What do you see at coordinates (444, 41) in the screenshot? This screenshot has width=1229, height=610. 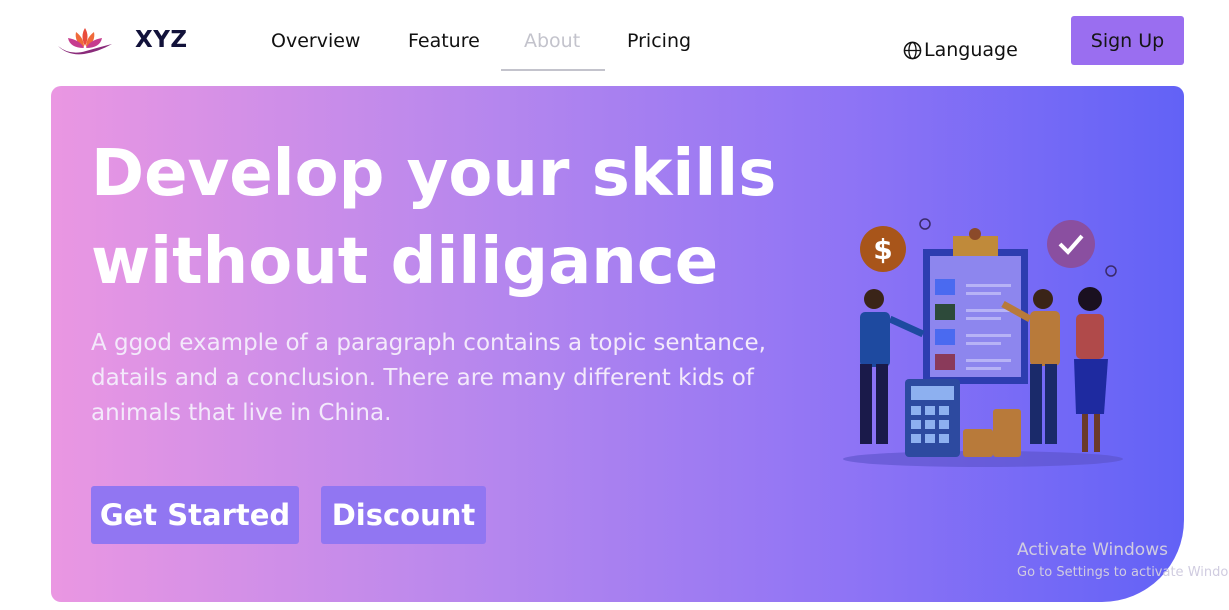 I see `nav-item-feature: Feature` at bounding box center [444, 41].